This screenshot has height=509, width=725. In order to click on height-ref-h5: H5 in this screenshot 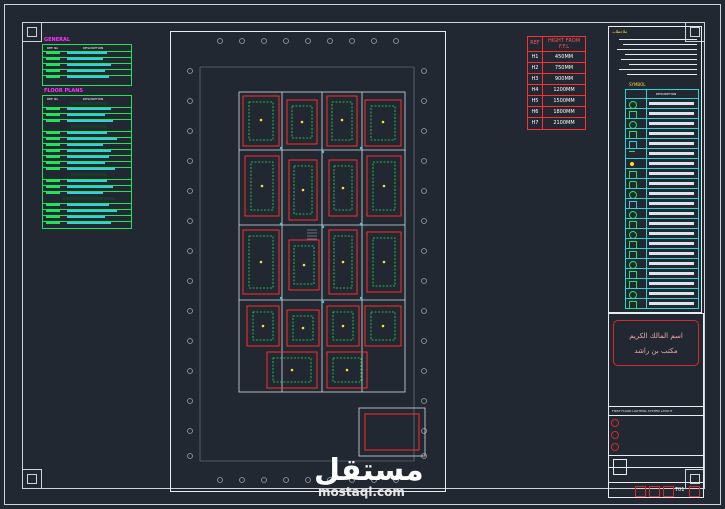, I will do `click(535, 101)`.